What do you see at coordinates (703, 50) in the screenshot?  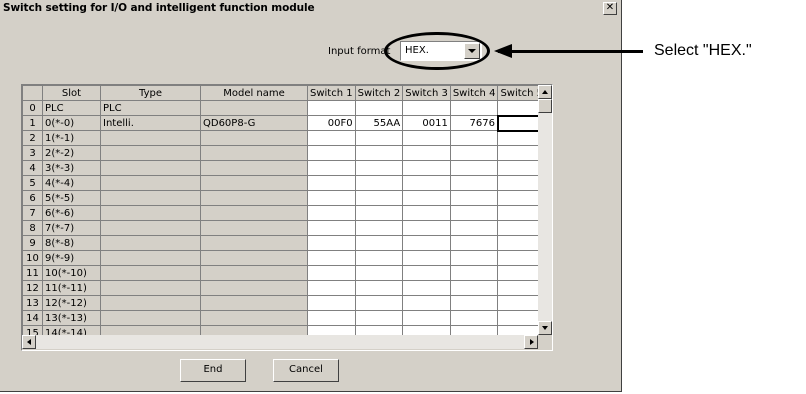 I see `callout-text: Select "HEX."` at bounding box center [703, 50].